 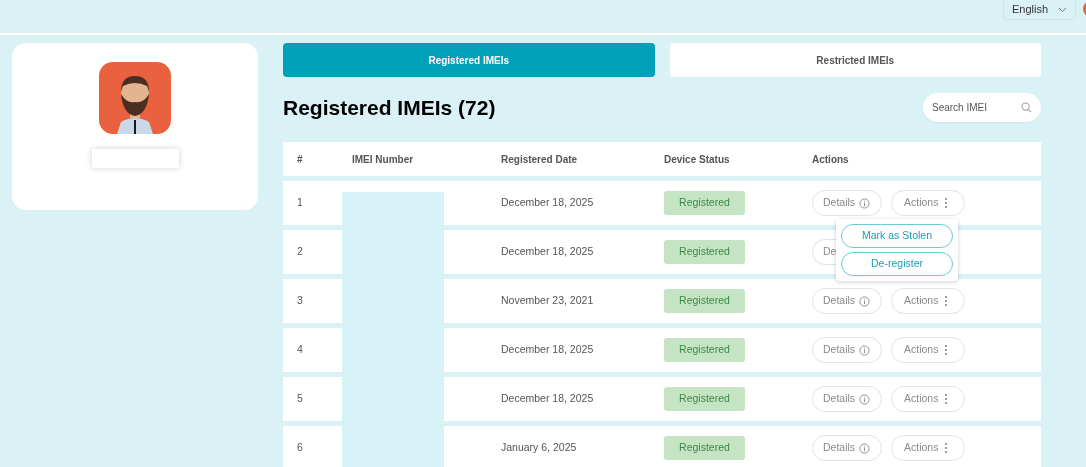 What do you see at coordinates (539, 448) in the screenshot?
I see `table-cell-text: January 6, 2025` at bounding box center [539, 448].